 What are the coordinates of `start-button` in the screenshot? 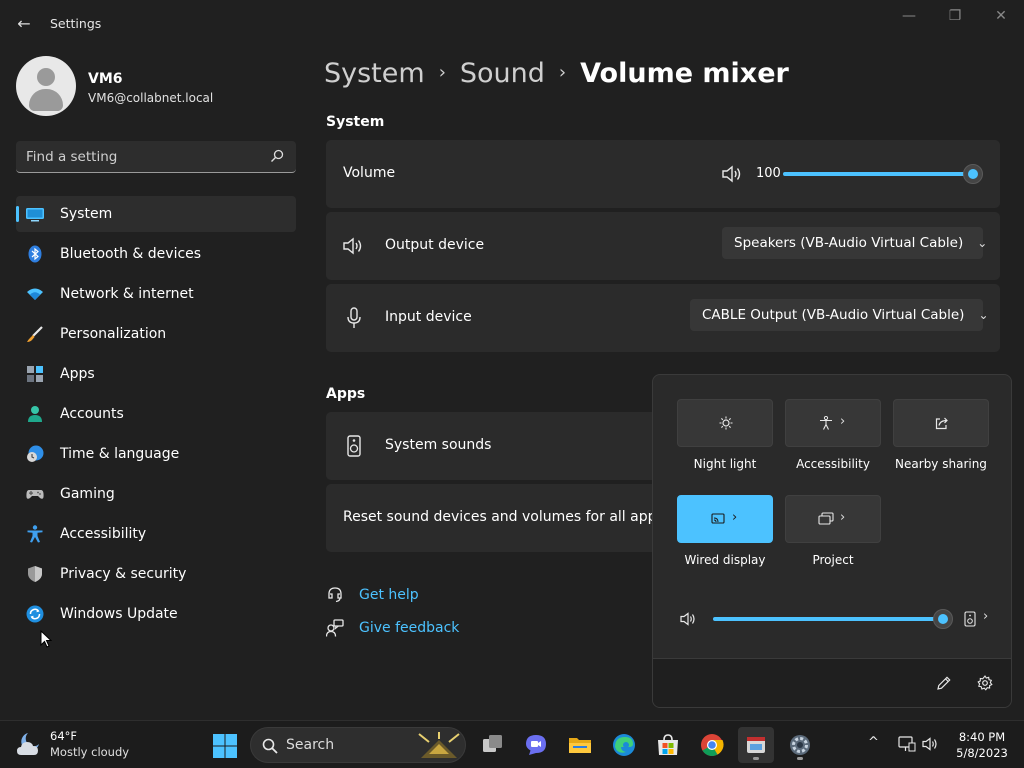 It's located at (224, 745).